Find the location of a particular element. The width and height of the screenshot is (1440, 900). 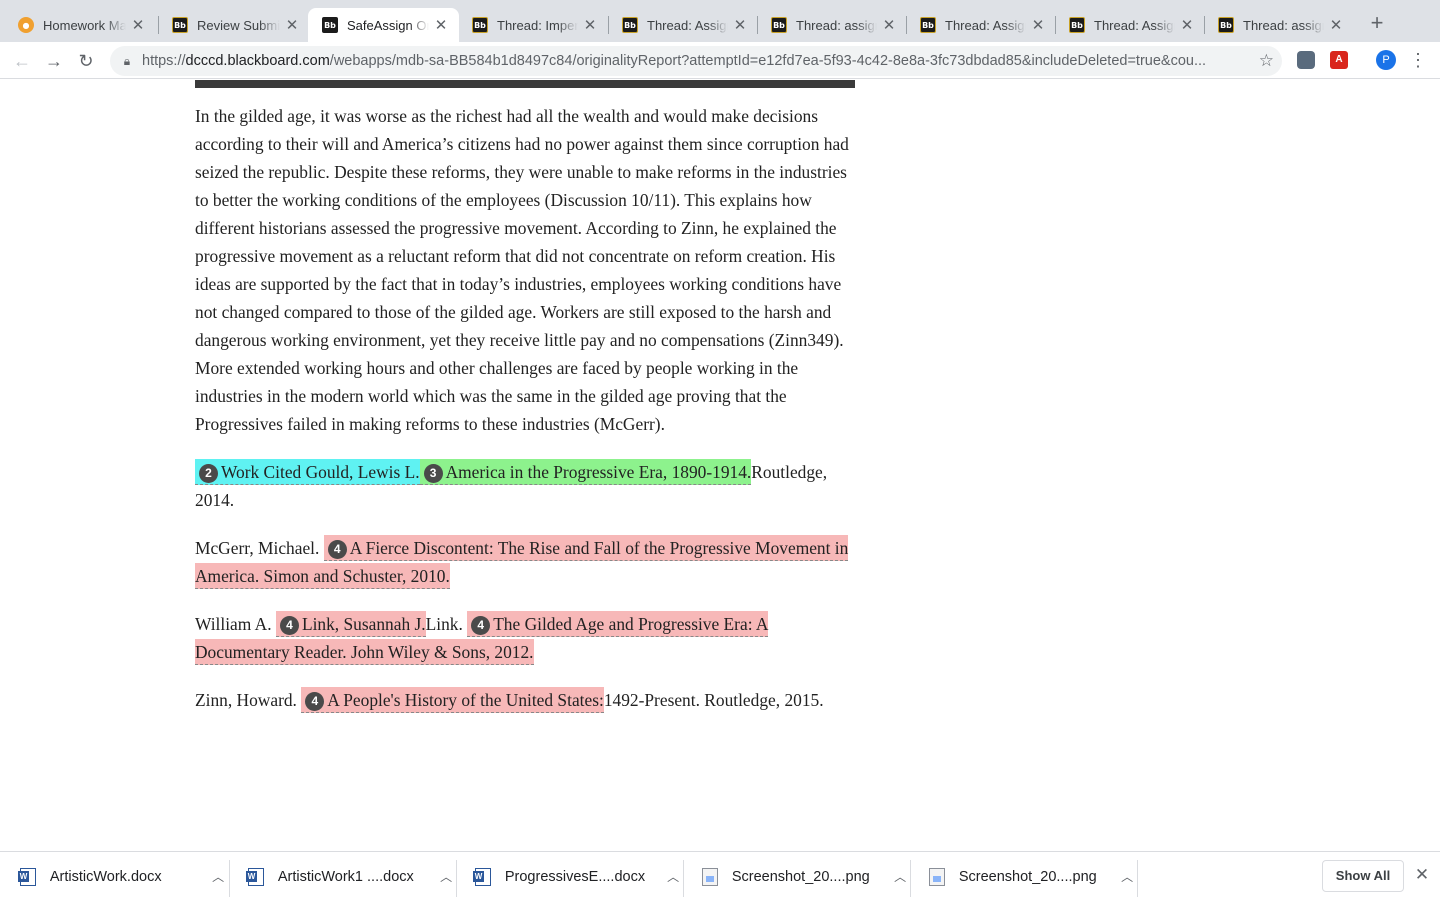

back-arrow-icon: ← is located at coordinates (22, 61).